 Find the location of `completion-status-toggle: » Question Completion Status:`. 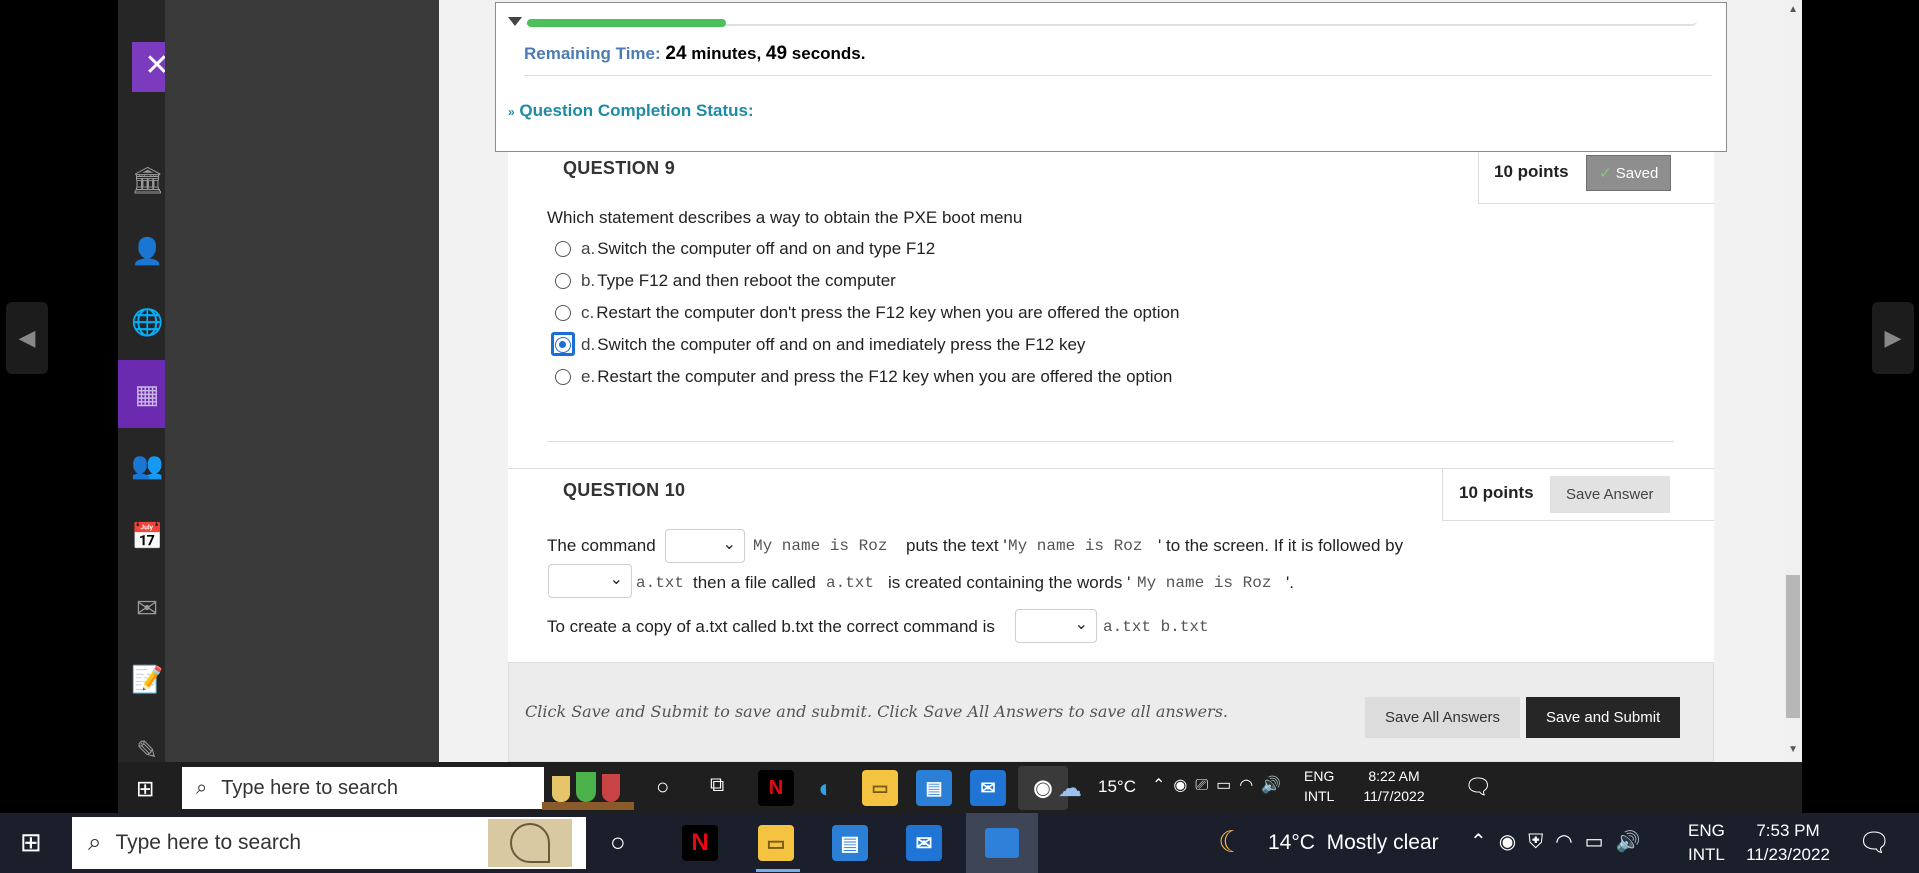

completion-status-toggle: » Question Completion Status: is located at coordinates (631, 111).